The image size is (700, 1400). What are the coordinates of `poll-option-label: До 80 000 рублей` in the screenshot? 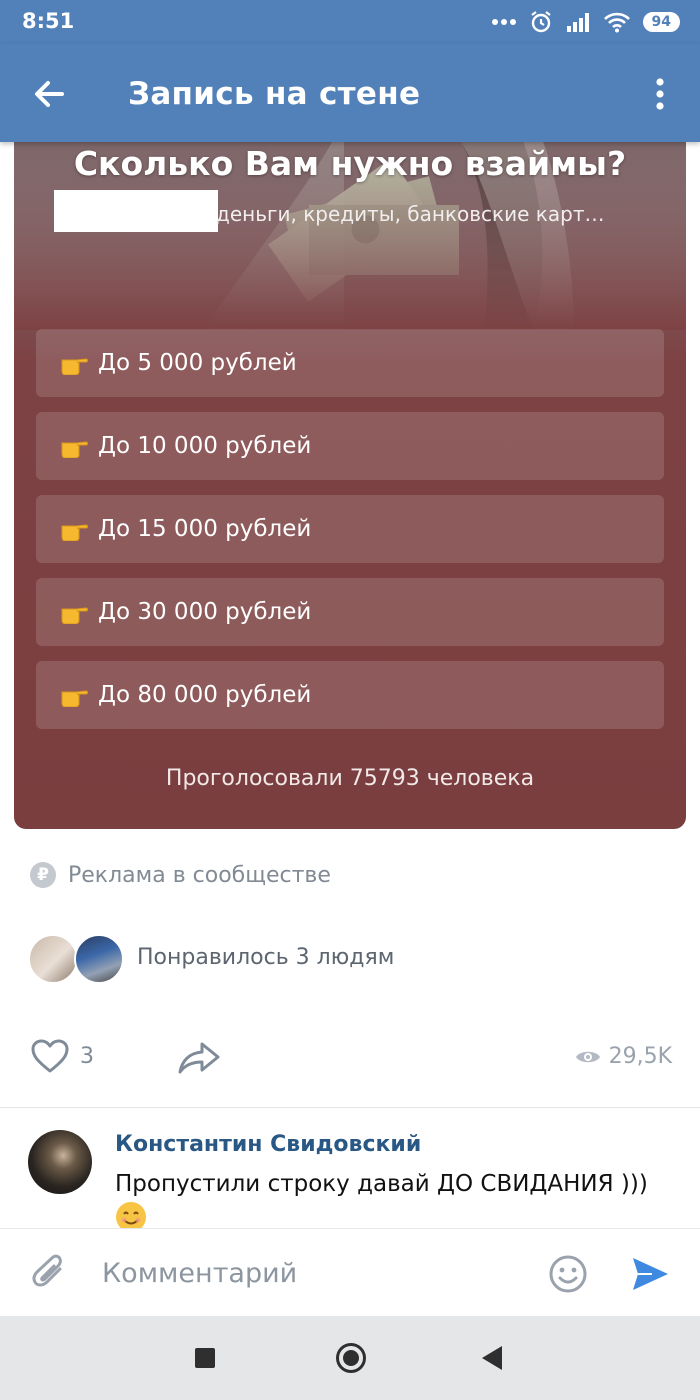 It's located at (205, 695).